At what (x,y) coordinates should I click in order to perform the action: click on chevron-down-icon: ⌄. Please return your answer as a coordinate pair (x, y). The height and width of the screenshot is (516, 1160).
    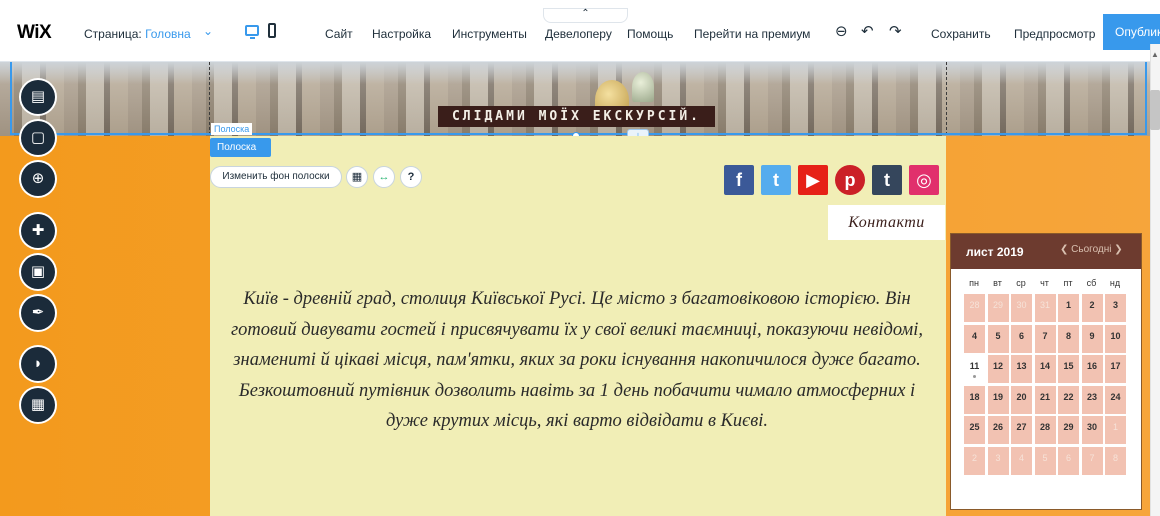
    Looking at the image, I should click on (208, 31).